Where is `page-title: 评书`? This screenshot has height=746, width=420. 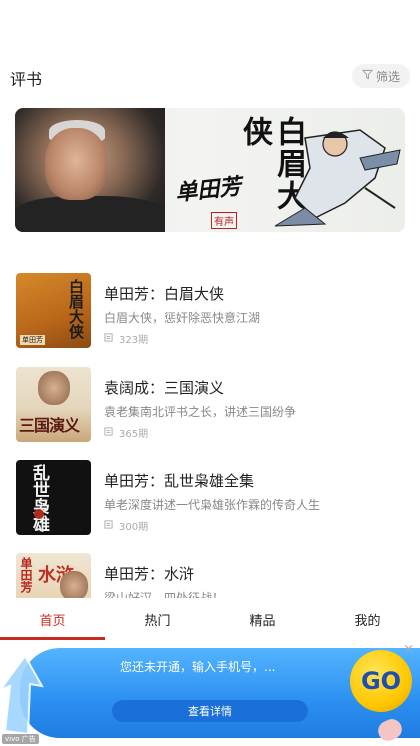 page-title: 评书 is located at coordinates (26, 79).